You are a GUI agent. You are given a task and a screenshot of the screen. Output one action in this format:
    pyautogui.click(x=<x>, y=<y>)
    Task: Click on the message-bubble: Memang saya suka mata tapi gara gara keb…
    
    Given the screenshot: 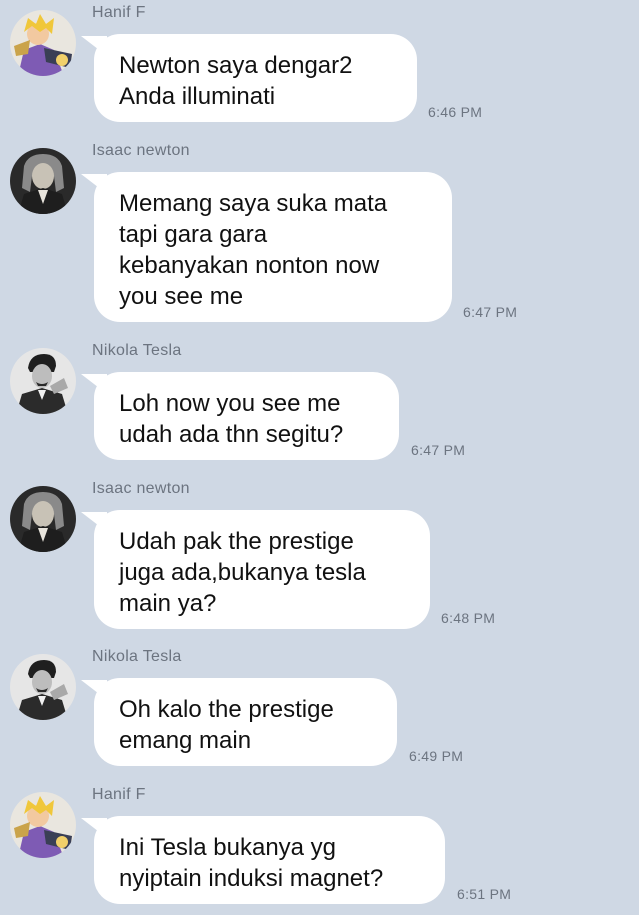 What is the action you would take?
    pyautogui.click(x=273, y=247)
    